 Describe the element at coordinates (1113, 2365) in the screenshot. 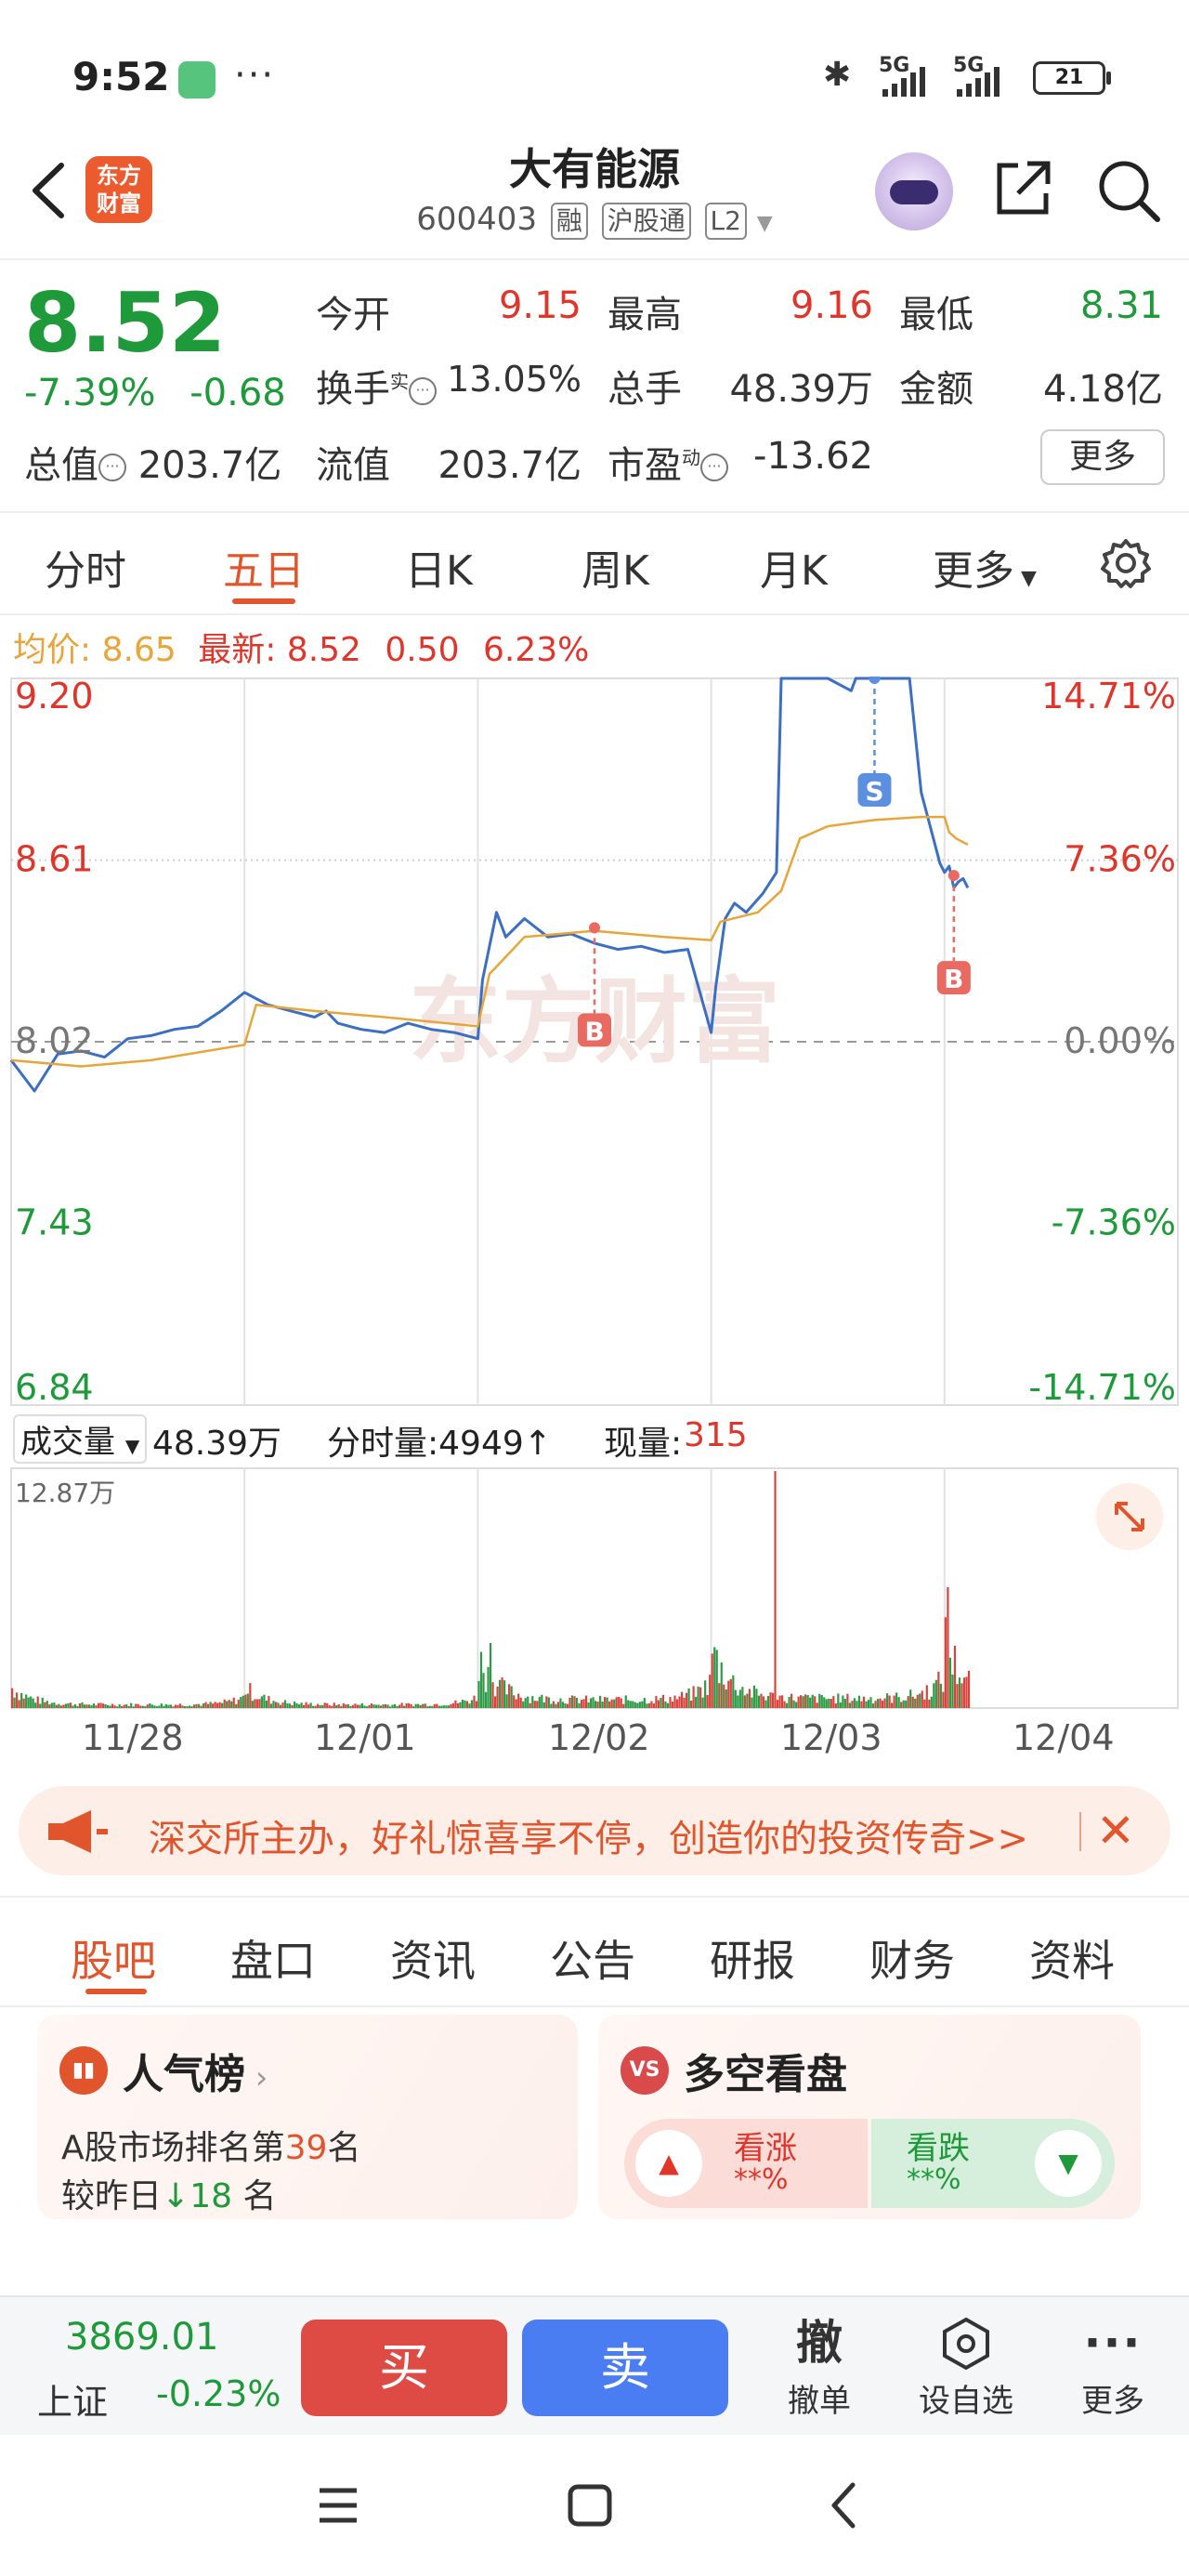

I see `more-button: ··· 更多` at that location.